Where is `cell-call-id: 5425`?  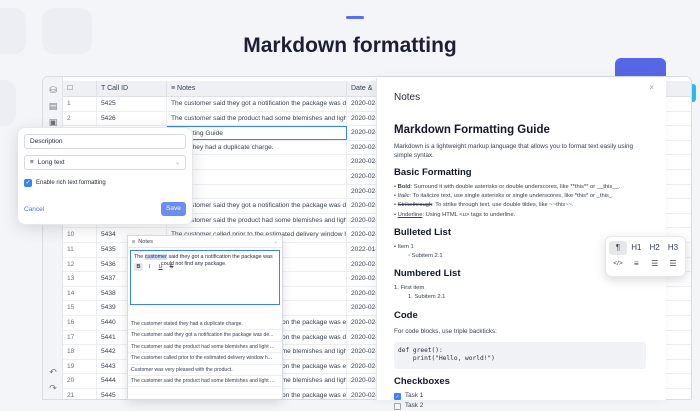 cell-call-id: 5425 is located at coordinates (132, 104).